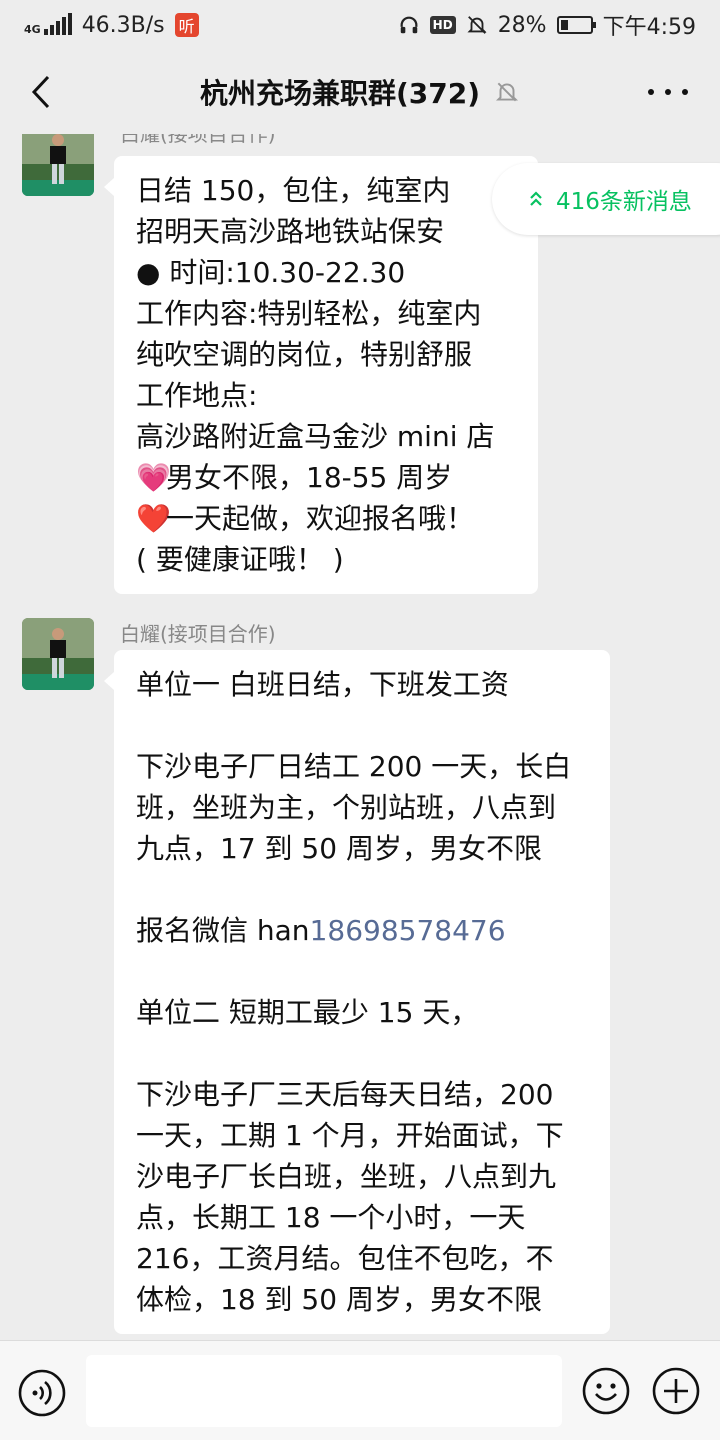 This screenshot has height=1440, width=720. What do you see at coordinates (324, 1391) in the screenshot?
I see `message-input` at bounding box center [324, 1391].